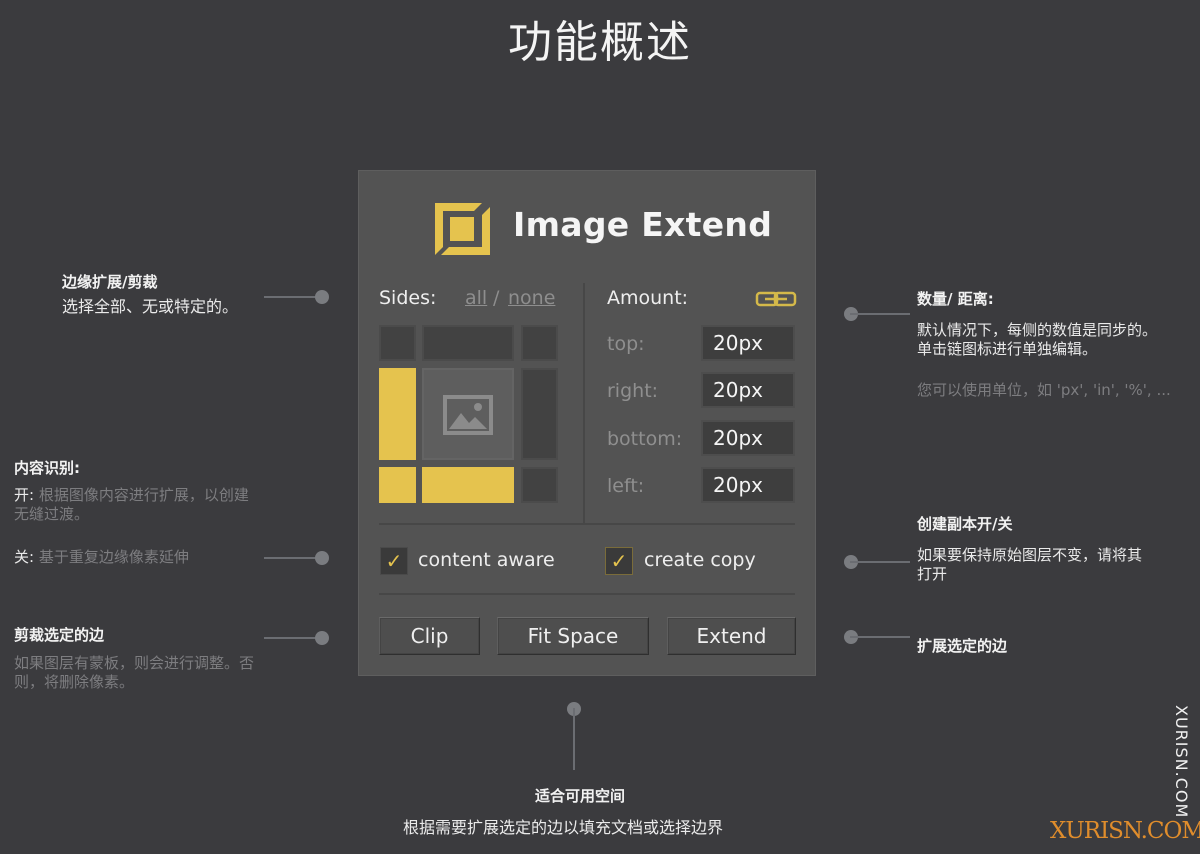 The height and width of the screenshot is (854, 1200). Describe the element at coordinates (748, 485) in the screenshot. I see `left-amount-input` at that location.